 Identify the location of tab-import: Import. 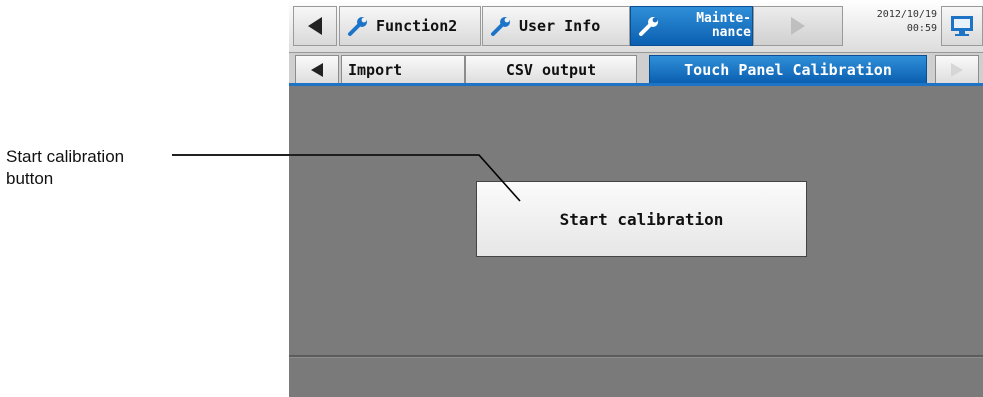
(403, 69).